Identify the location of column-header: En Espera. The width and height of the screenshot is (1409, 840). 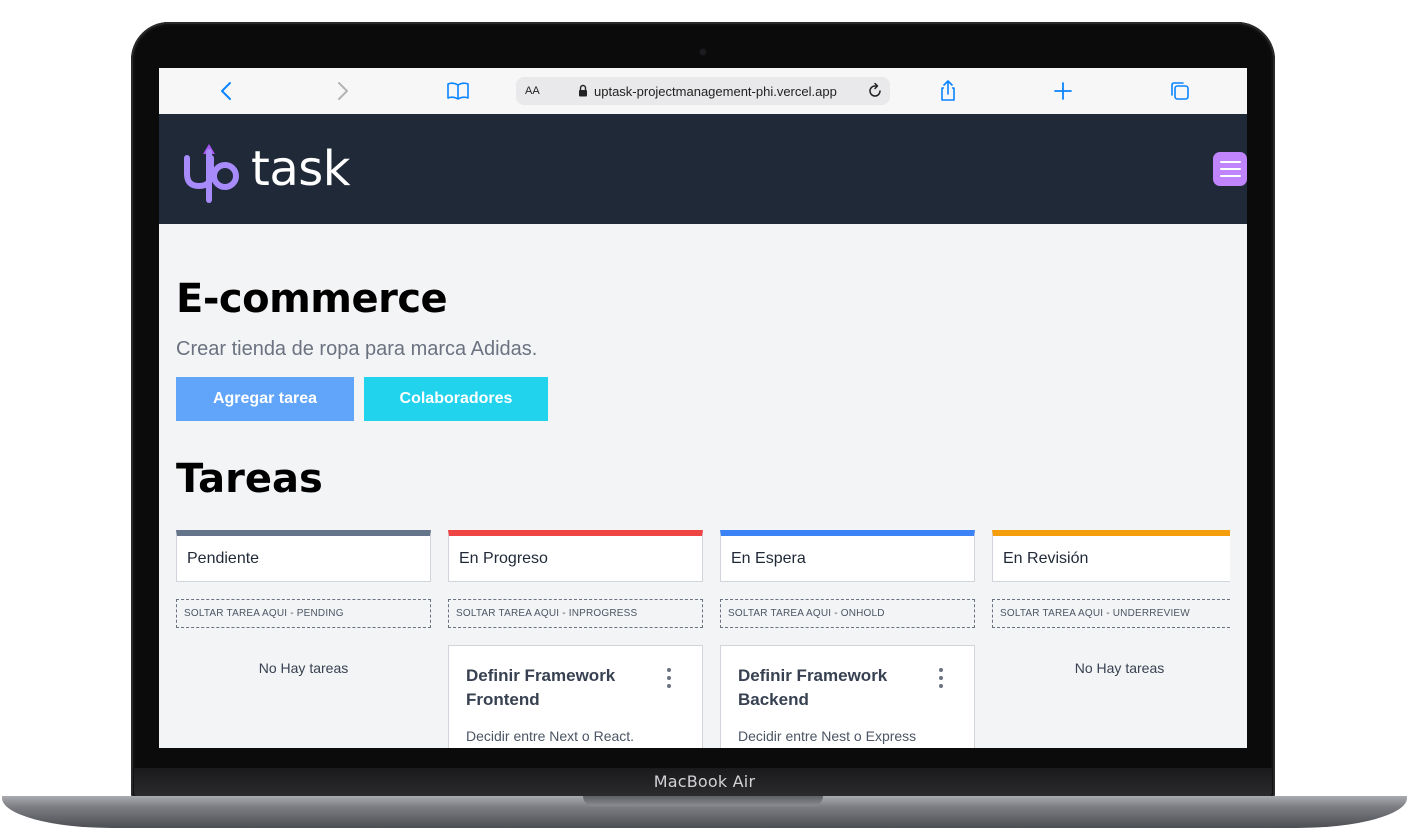
(847, 556).